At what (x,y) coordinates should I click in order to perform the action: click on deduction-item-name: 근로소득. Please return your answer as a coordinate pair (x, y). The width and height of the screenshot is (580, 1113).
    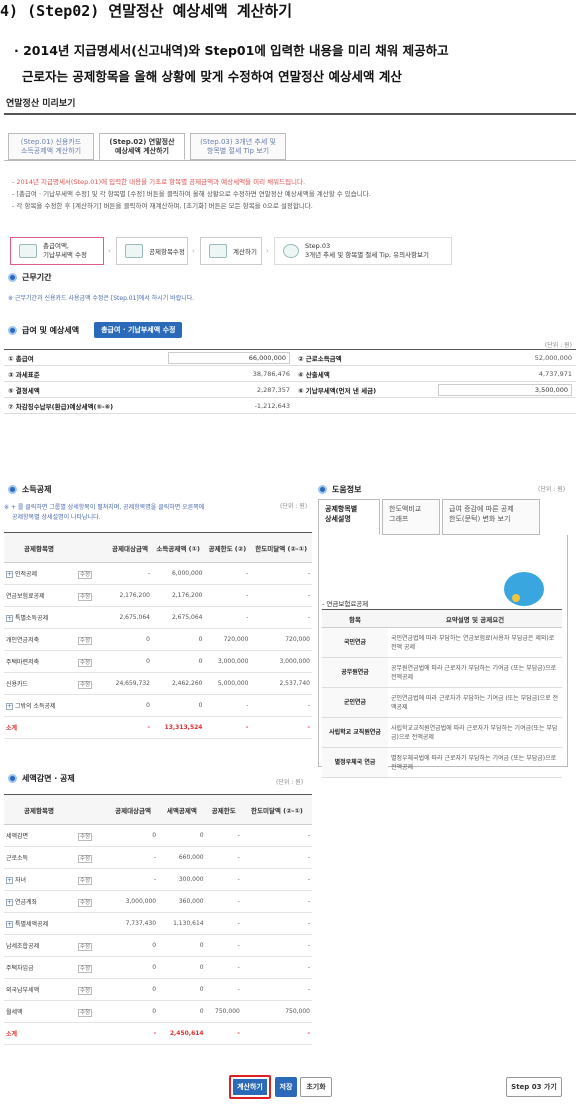
    Looking at the image, I should click on (17, 858).